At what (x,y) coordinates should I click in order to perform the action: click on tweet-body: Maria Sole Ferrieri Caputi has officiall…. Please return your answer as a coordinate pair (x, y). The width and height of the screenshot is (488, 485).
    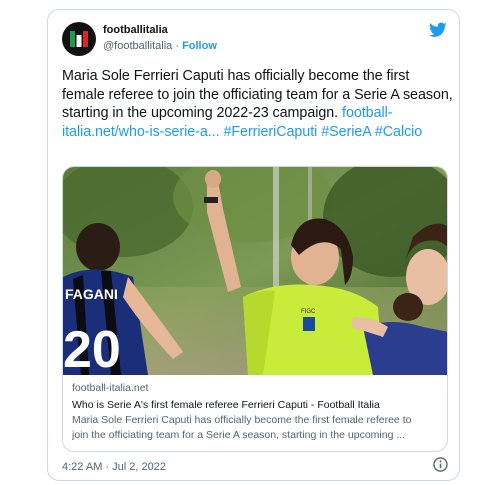
    Looking at the image, I should click on (257, 95).